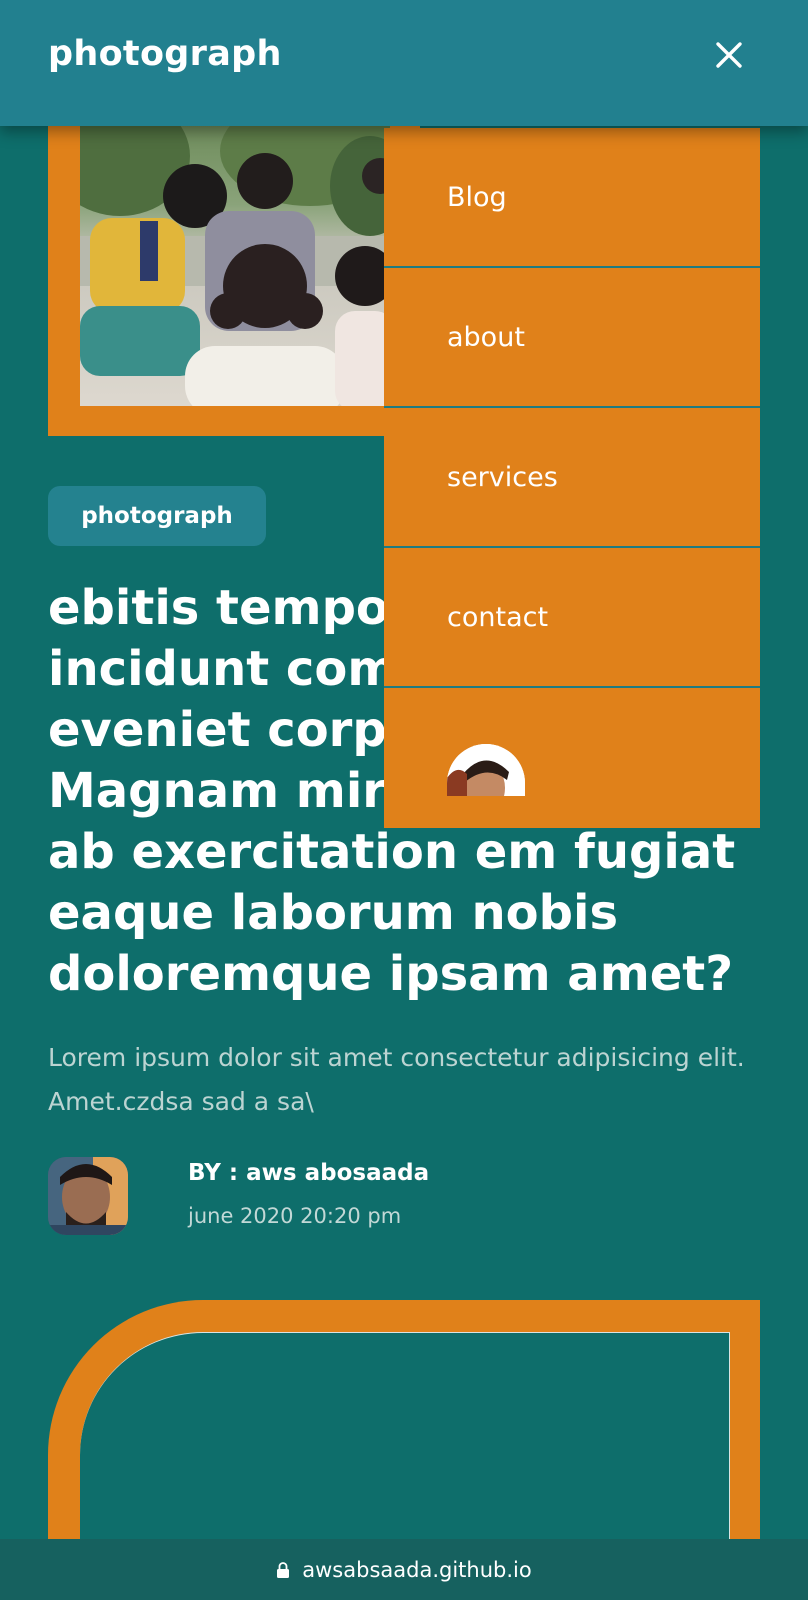 The height and width of the screenshot is (1600, 808). What do you see at coordinates (392, 852) in the screenshot?
I see `title-line: ab exercitation em fugiat` at bounding box center [392, 852].